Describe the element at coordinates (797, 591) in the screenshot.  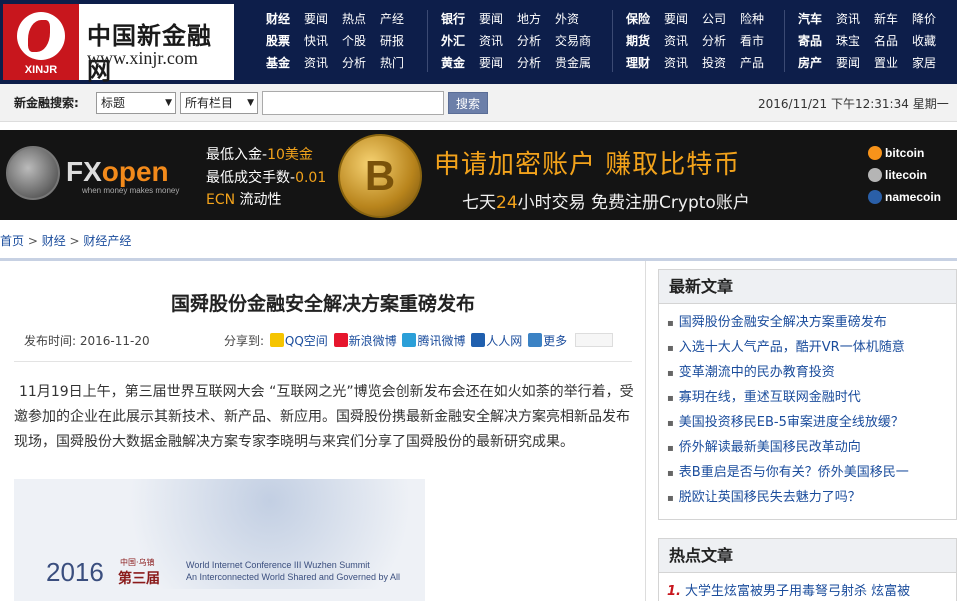
I see `hot-article-link: 大学生炫富被男子用毒弩弓射杀 炫富被` at that location.